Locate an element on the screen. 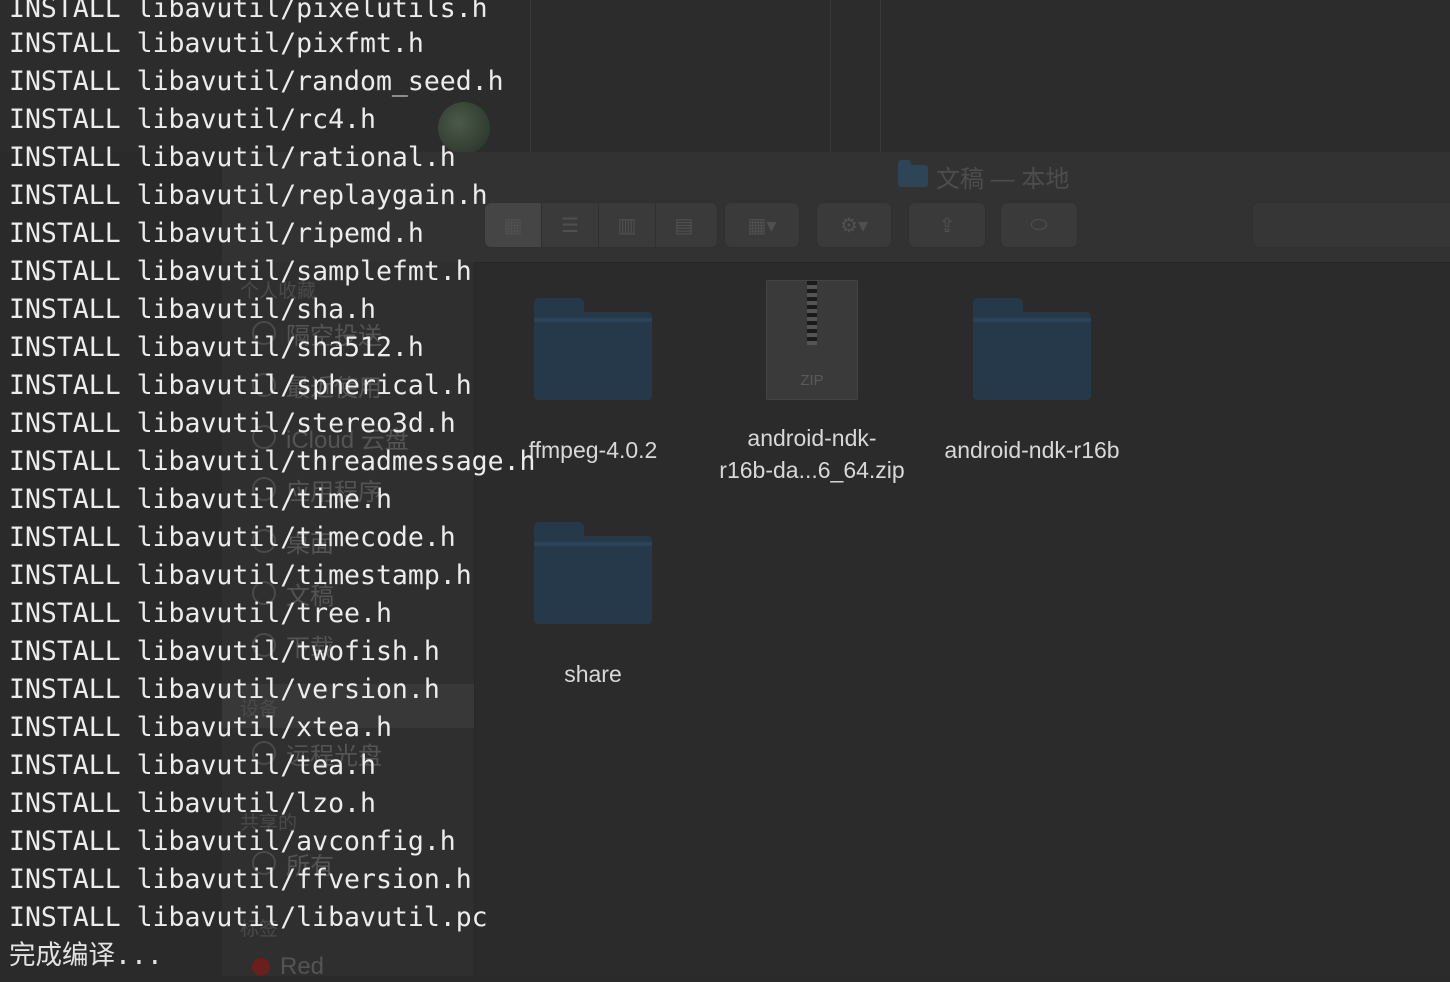 This screenshot has width=1450, height=982. zip-file-icon: ZIP is located at coordinates (812, 340).